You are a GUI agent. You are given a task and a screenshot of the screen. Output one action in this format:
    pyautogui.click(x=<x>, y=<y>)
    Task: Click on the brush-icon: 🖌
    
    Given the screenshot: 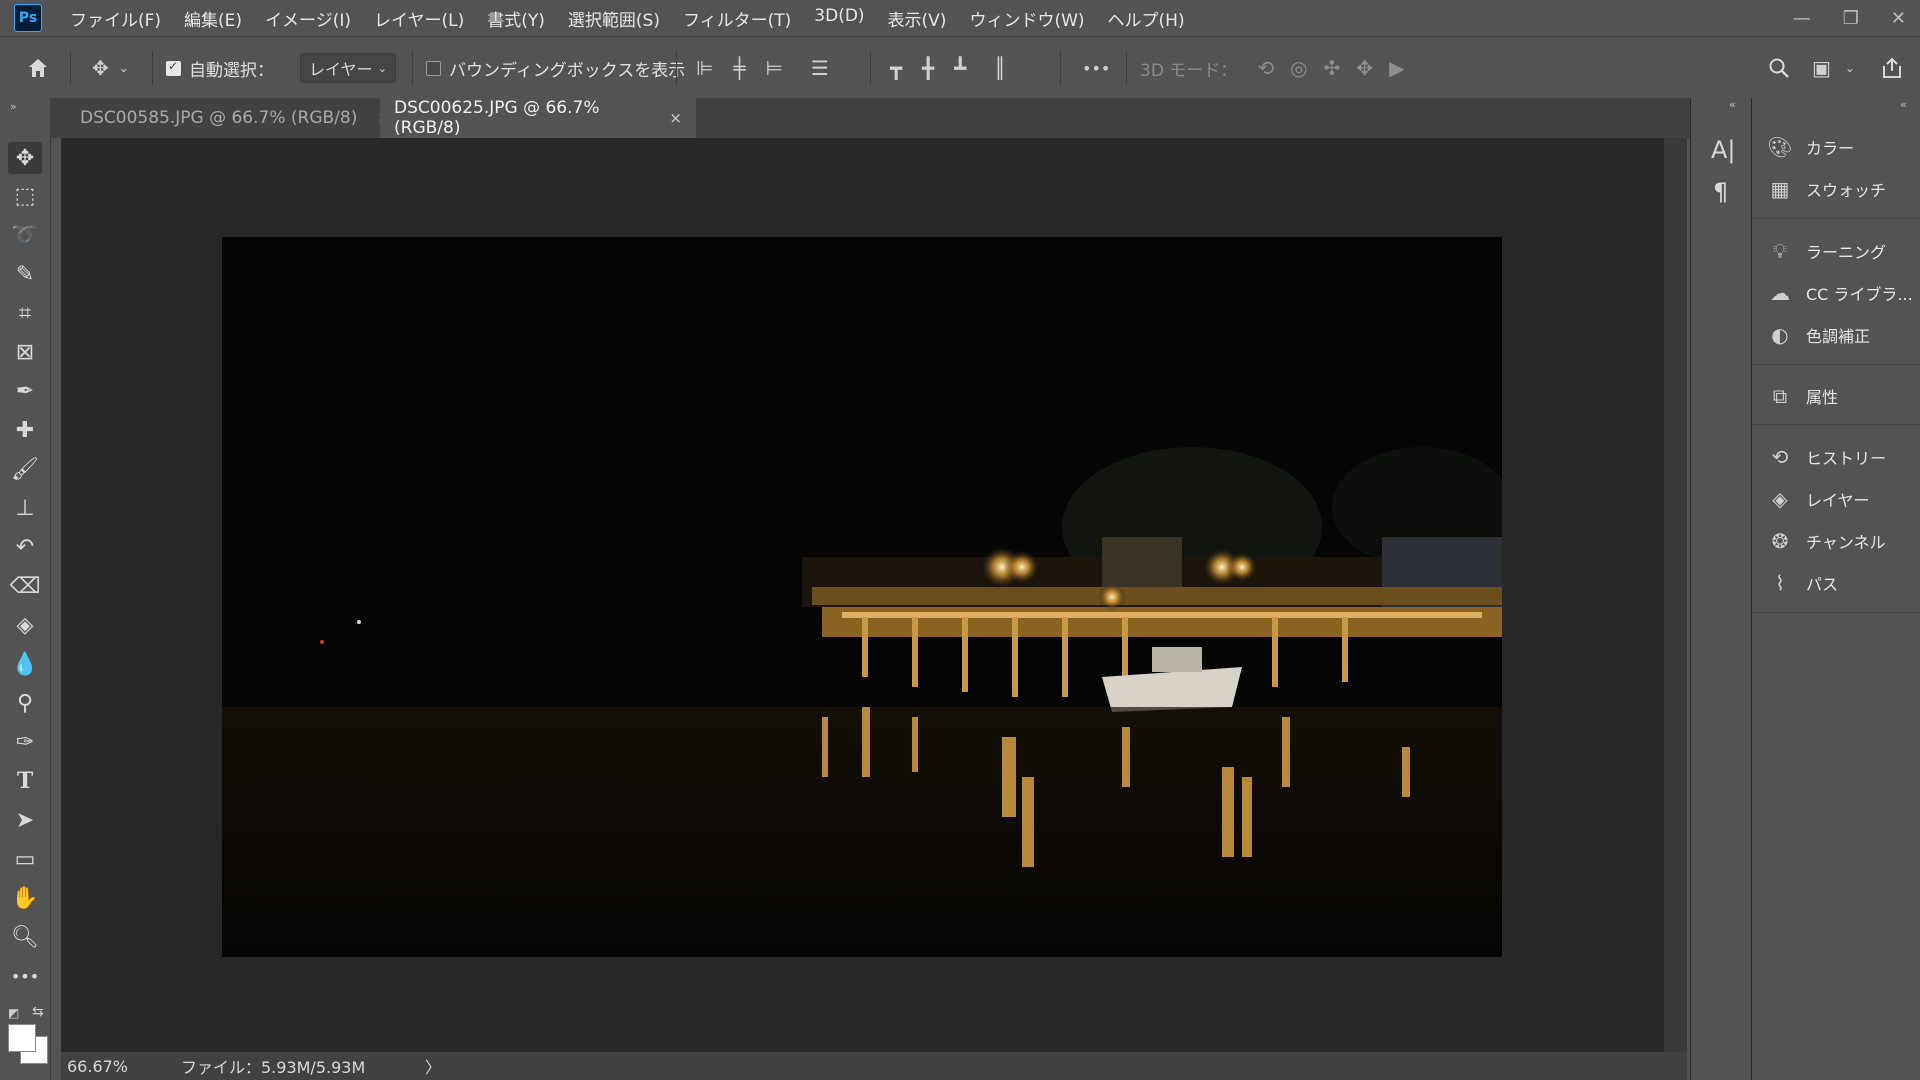 What is the action you would take?
    pyautogui.click(x=25, y=469)
    